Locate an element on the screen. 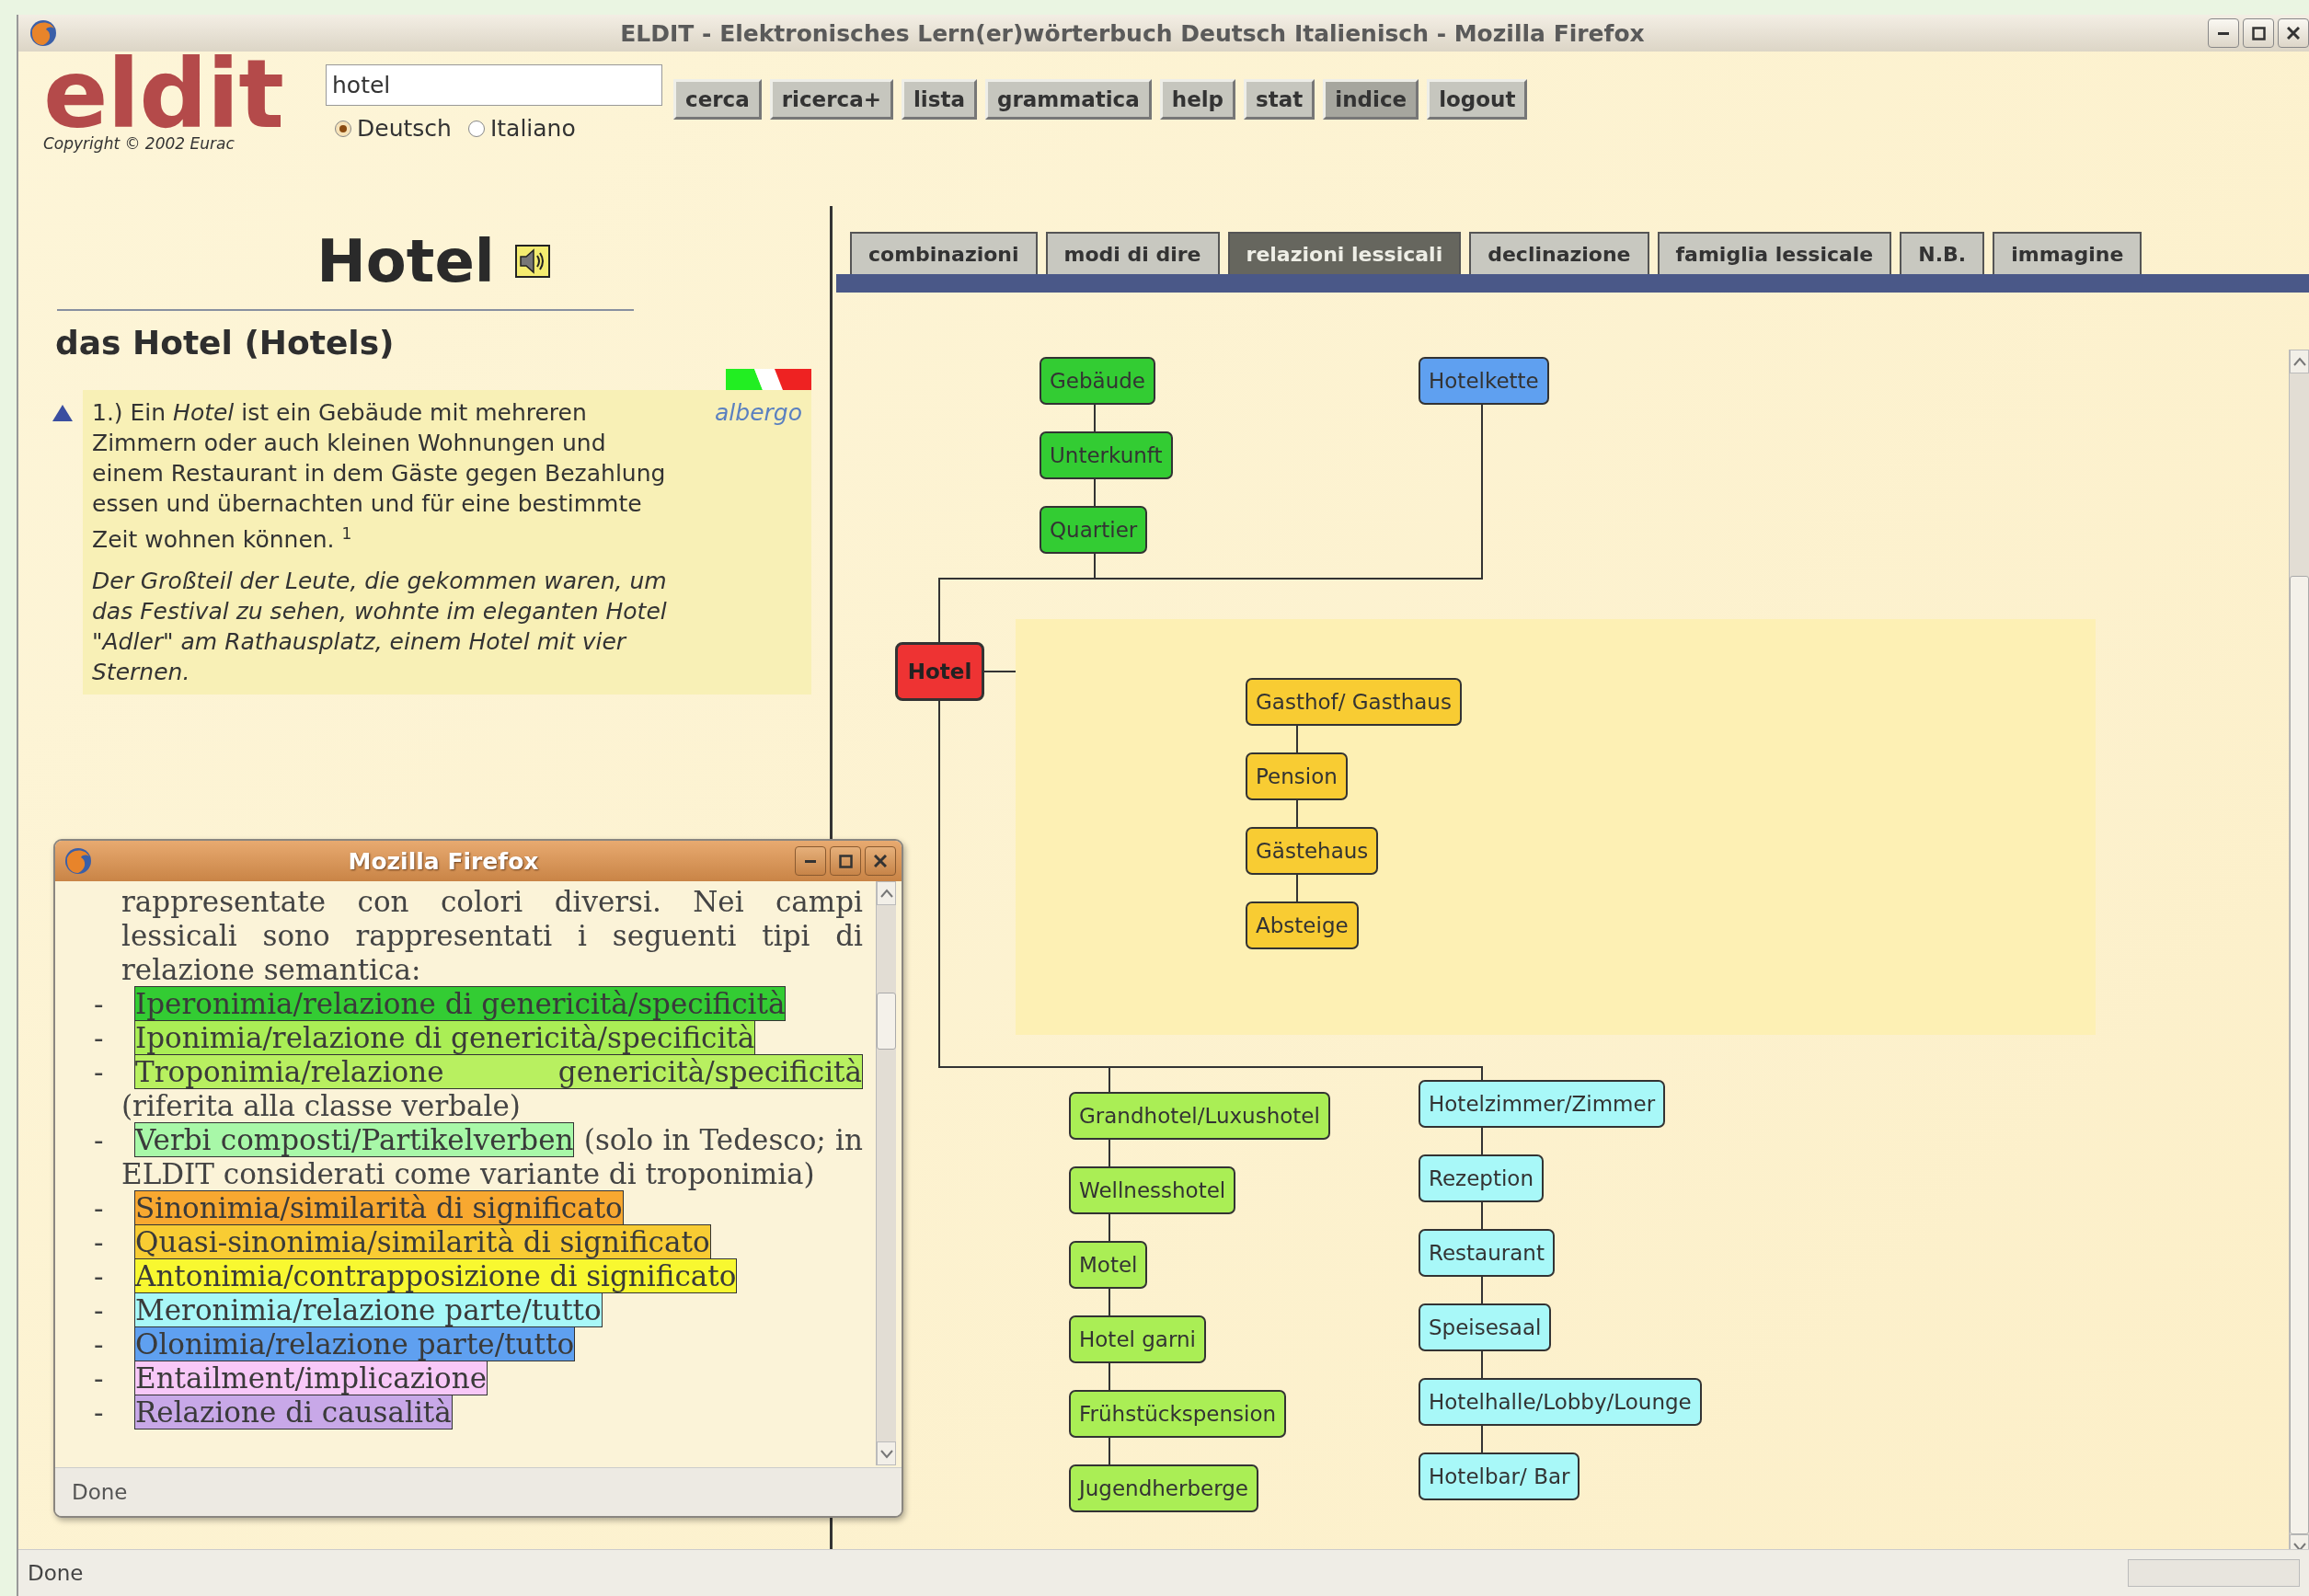 The image size is (2309, 1596). copyright-text: Copyright © 2002 Eurac is located at coordinates (139, 143).